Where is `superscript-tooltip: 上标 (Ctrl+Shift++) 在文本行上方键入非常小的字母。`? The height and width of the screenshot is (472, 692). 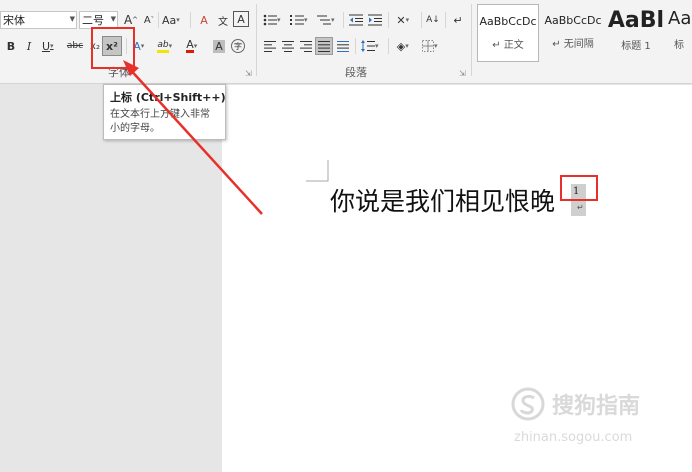
superscript-tooltip: 上标 (Ctrl+Shift++) 在文本行上方键入非常小的字母。 is located at coordinates (164, 112).